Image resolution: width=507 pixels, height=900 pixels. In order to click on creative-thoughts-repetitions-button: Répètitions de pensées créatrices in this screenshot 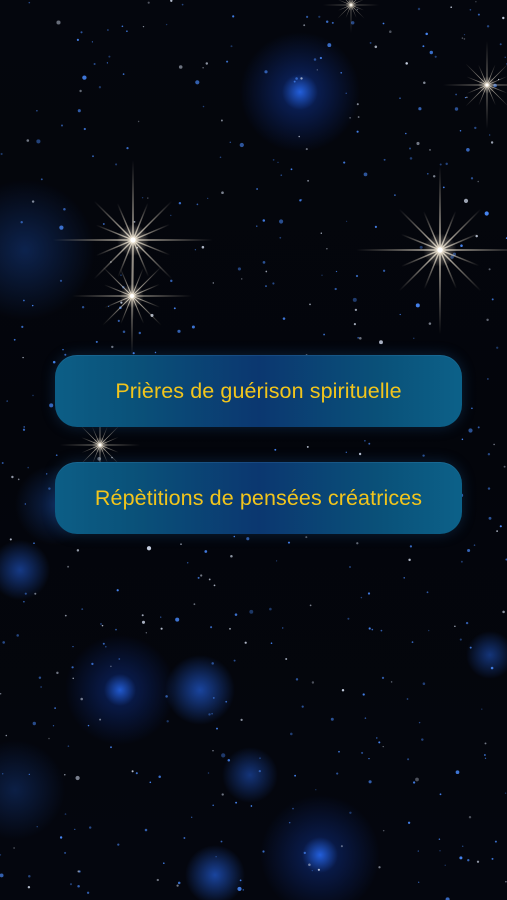, I will do `click(258, 498)`.